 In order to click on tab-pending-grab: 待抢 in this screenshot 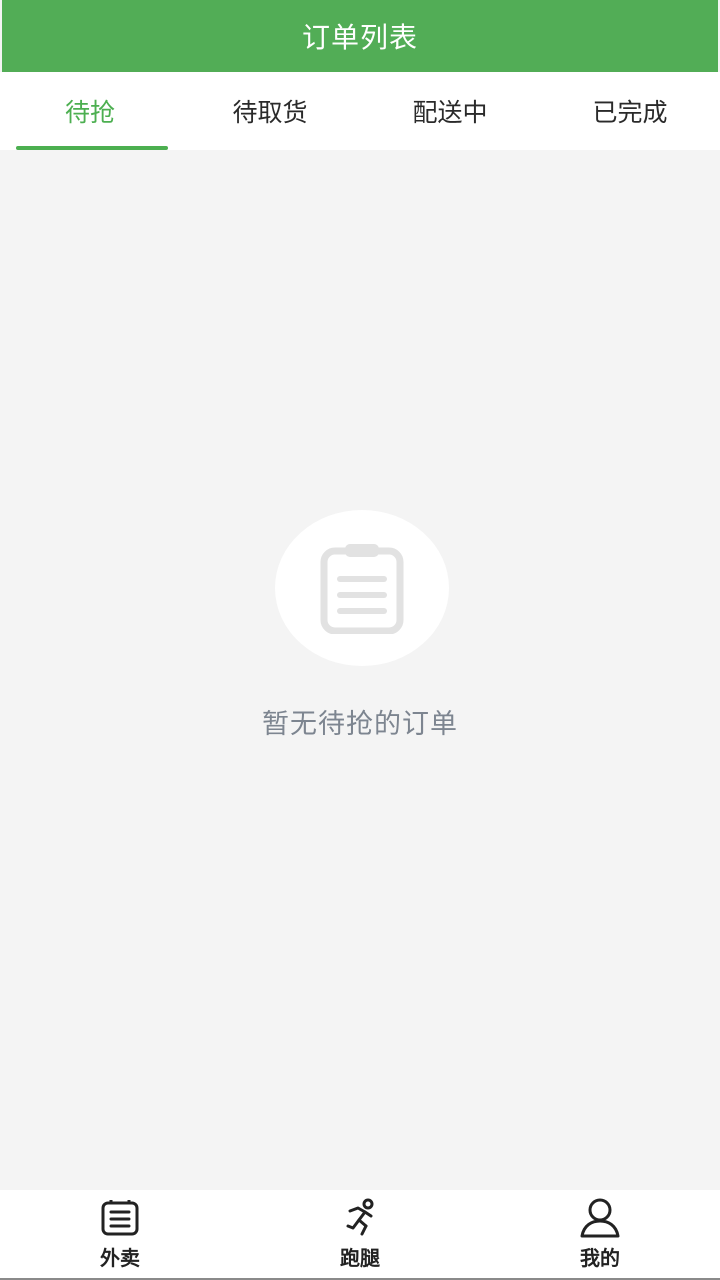, I will do `click(90, 111)`.